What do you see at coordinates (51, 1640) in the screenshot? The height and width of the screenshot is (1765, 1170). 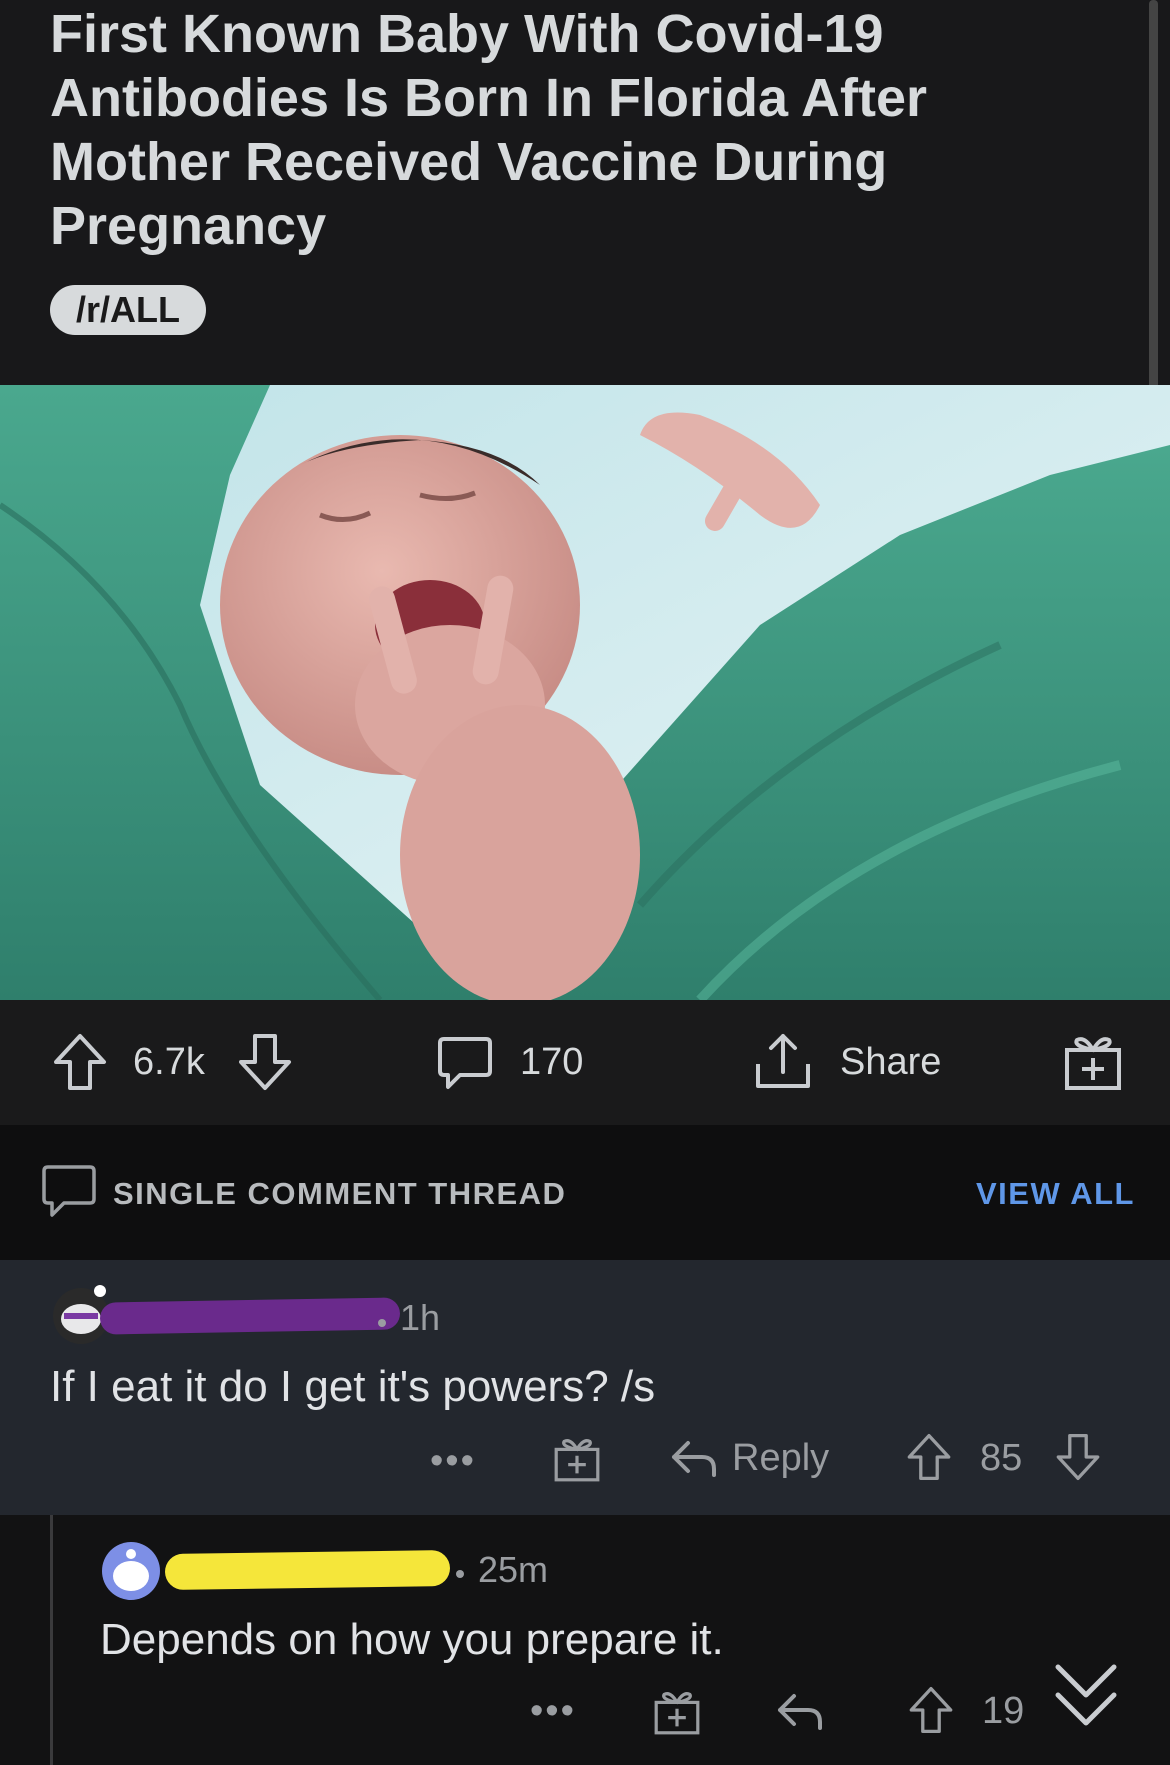 I see `thread-line` at bounding box center [51, 1640].